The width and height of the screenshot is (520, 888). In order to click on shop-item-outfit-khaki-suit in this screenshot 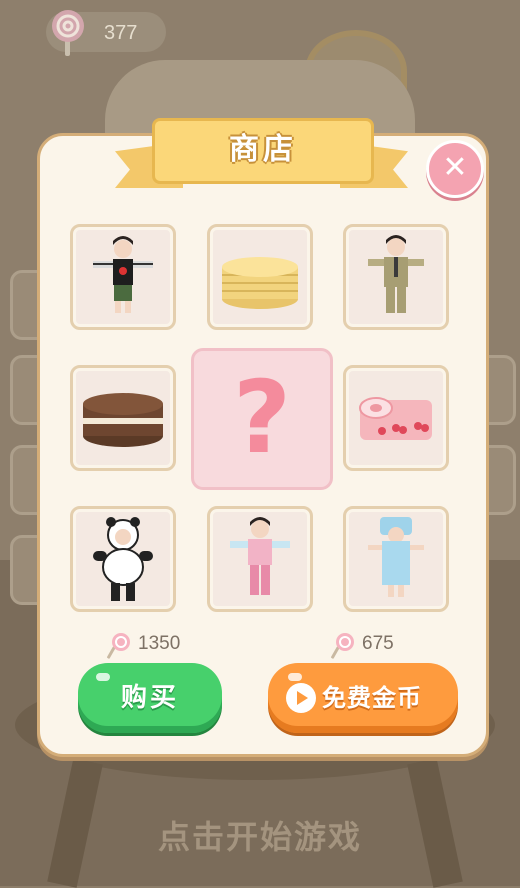, I will do `click(396, 277)`.